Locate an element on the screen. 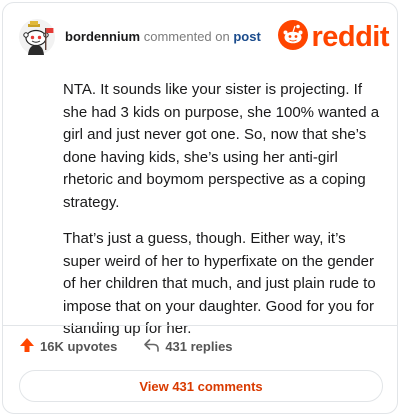  comment-header: bordennium commented on post reddit is located at coordinates (204, 37).